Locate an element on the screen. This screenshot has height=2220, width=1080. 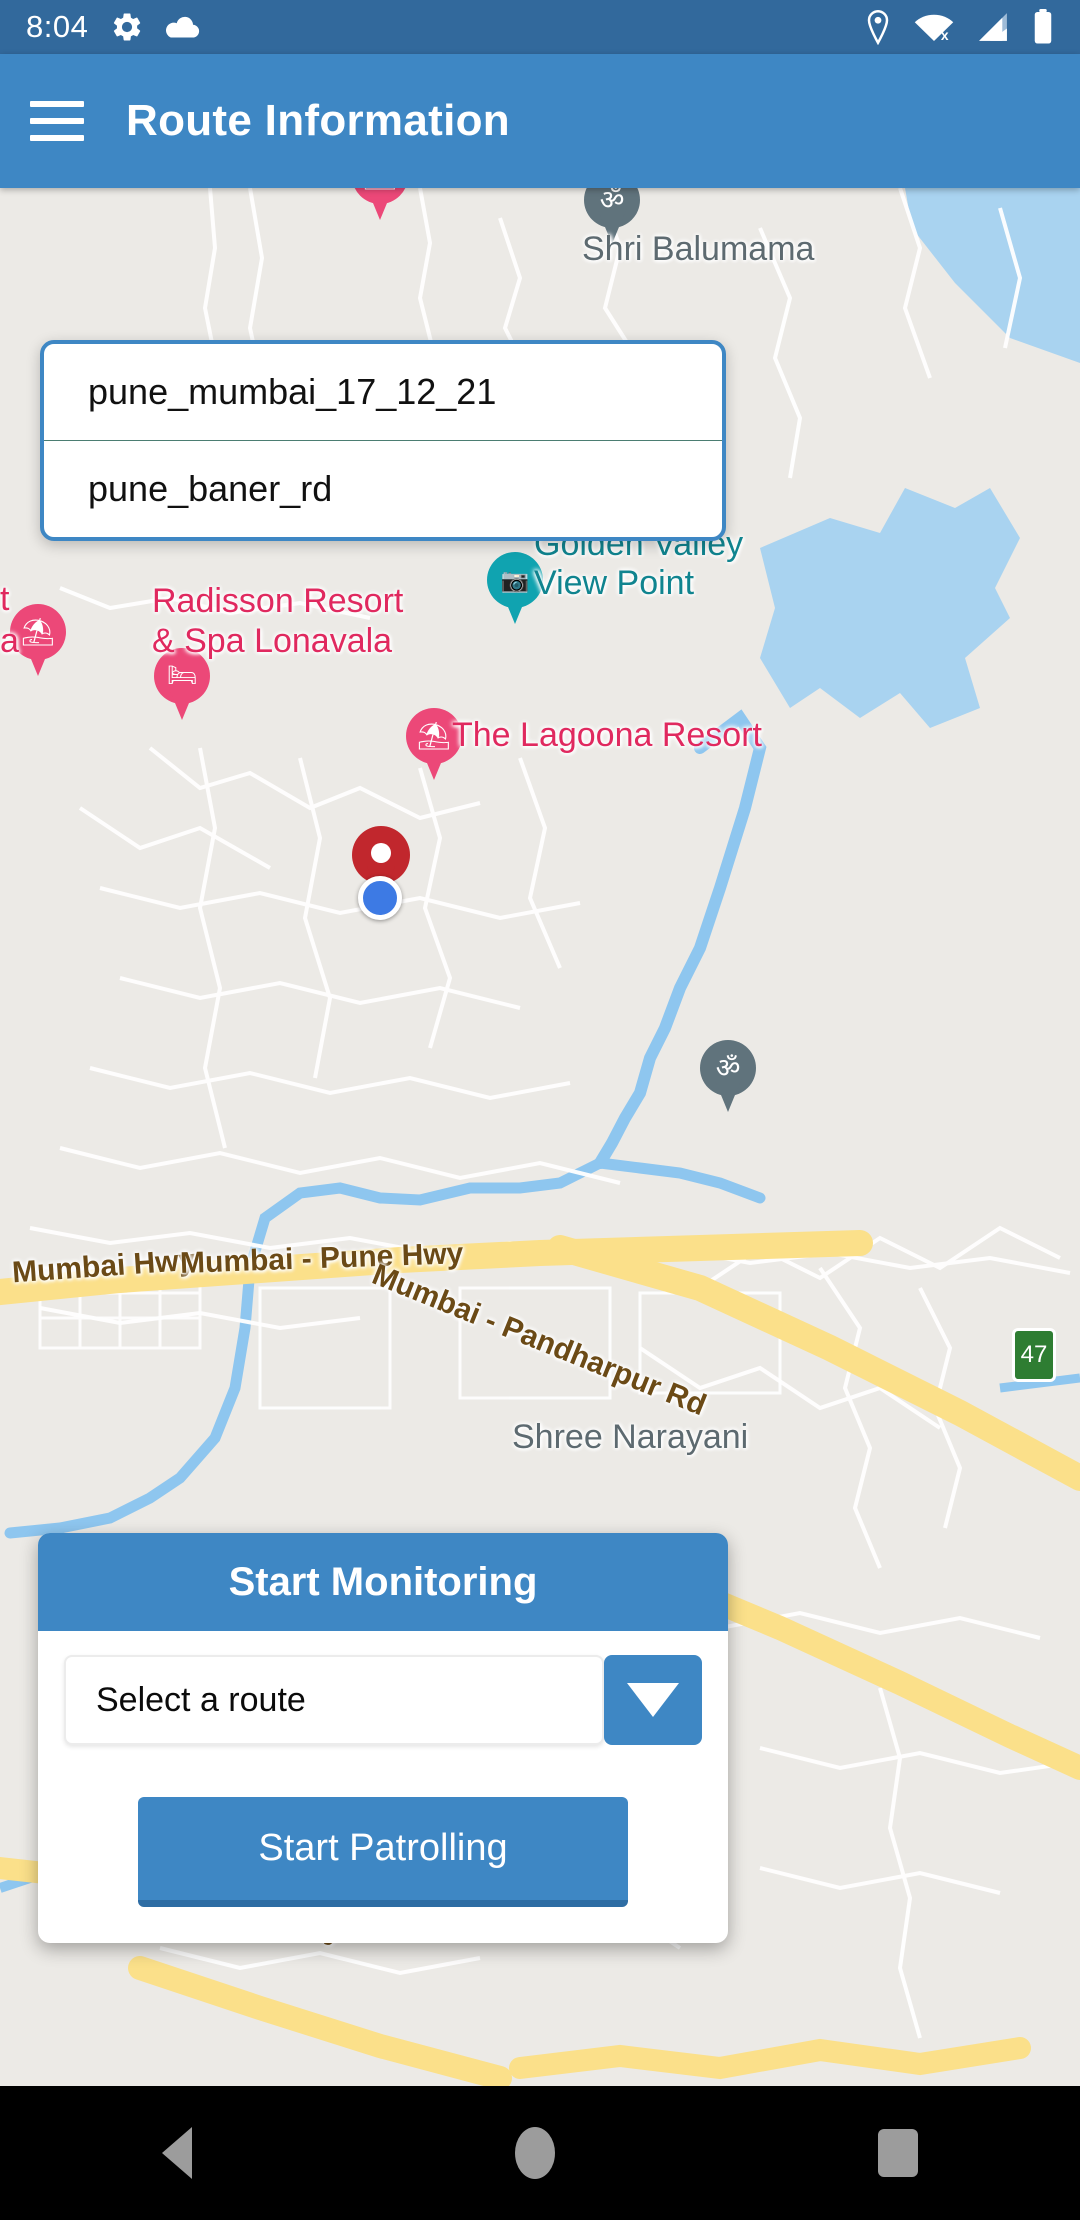
svg-text: x is located at coordinates (945, 35).